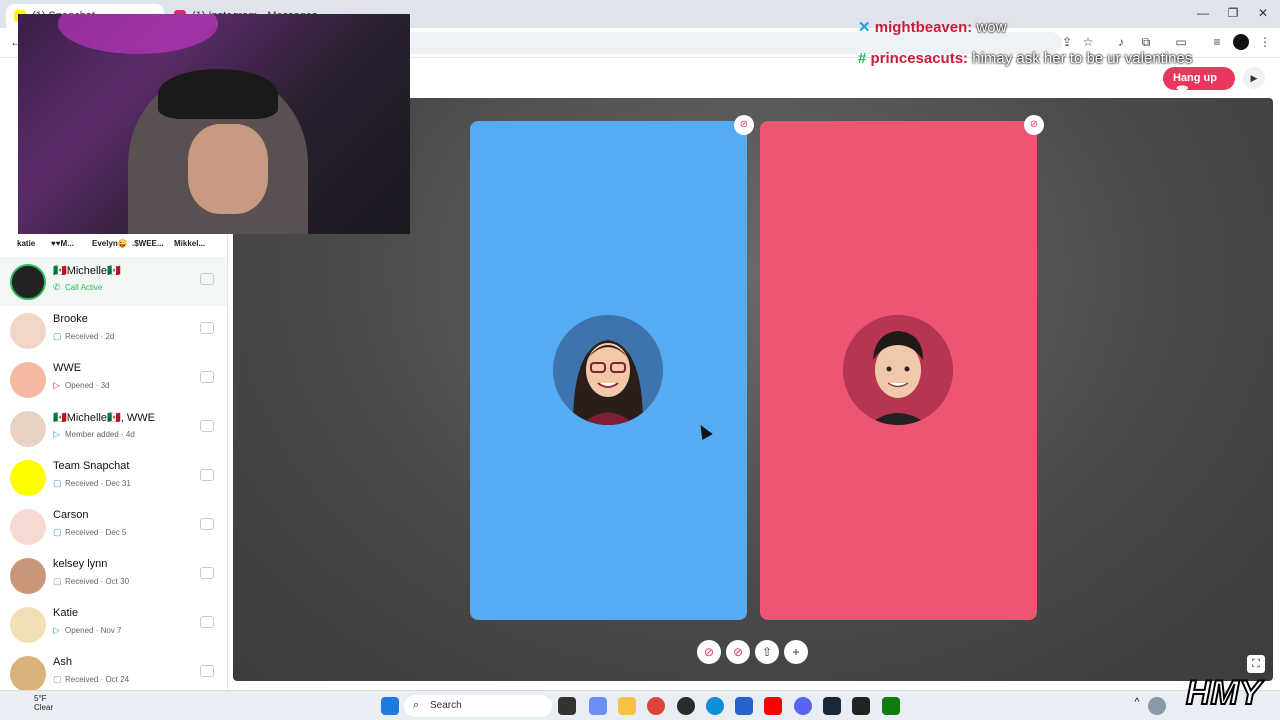 The height and width of the screenshot is (720, 1280). Describe the element at coordinates (796, 652) in the screenshot. I see `add-participant-button: +` at that location.